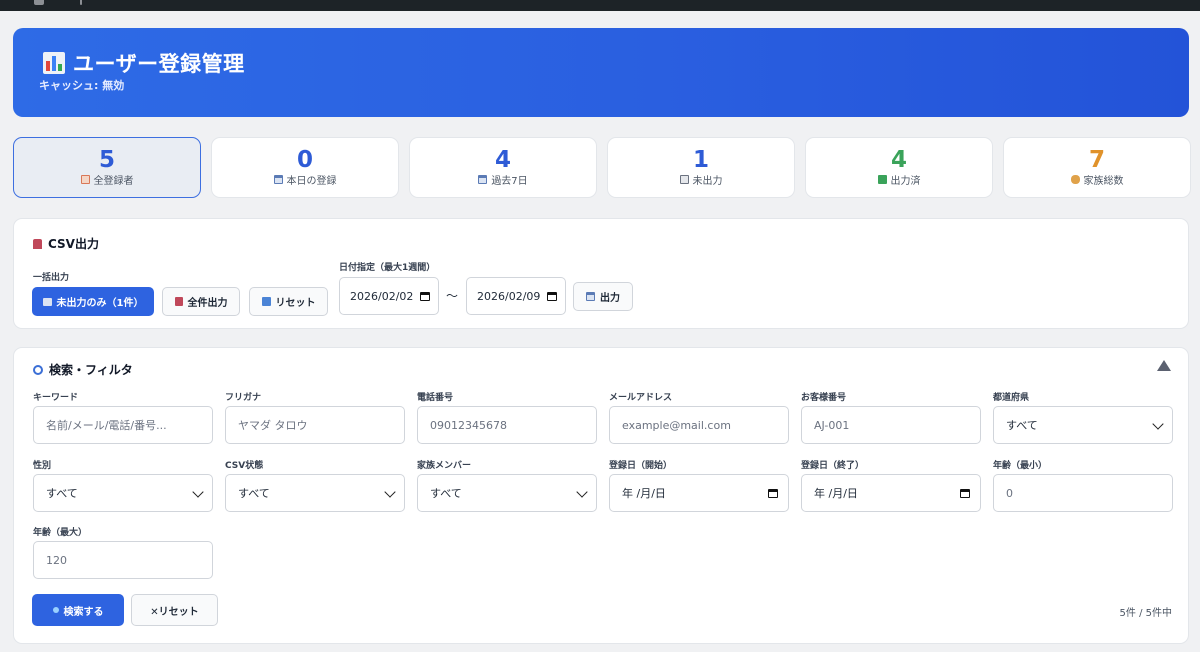 The height and width of the screenshot is (652, 1200). I want to click on furigana-label: フリガナ, so click(243, 398).